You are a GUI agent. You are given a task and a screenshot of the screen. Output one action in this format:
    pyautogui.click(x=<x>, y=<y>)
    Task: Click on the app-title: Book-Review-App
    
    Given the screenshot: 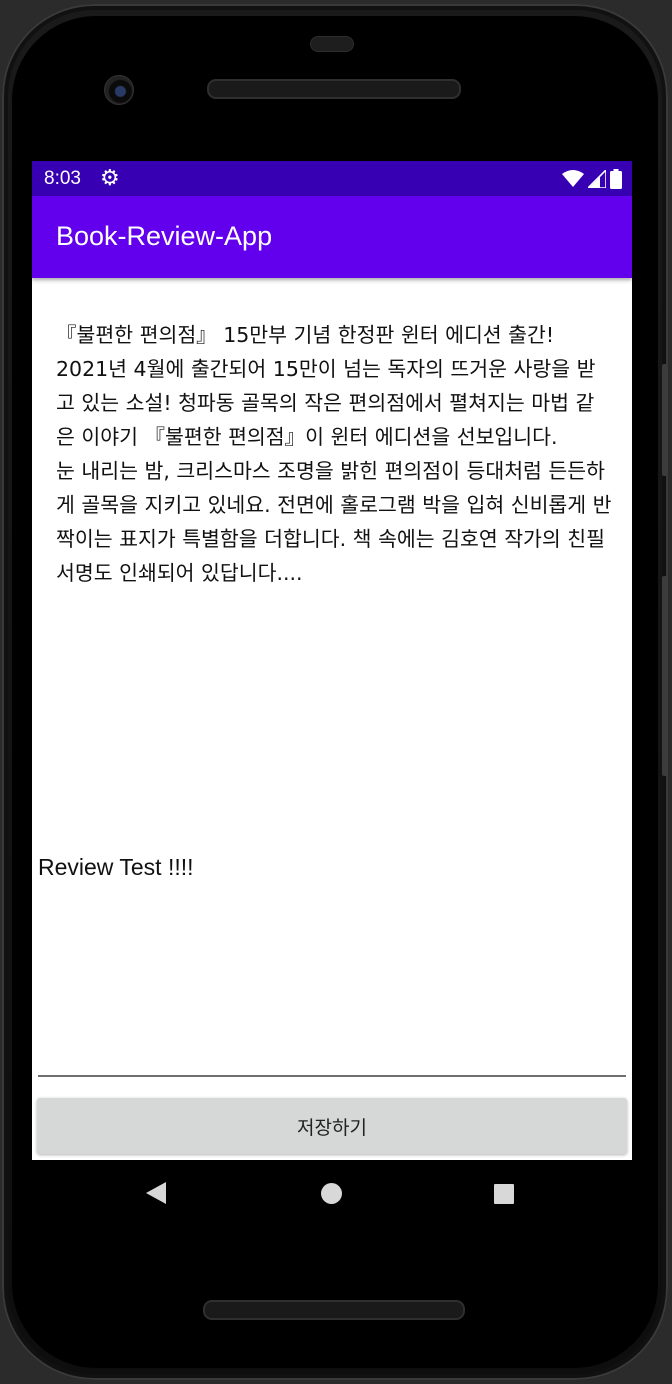 What is the action you would take?
    pyautogui.click(x=164, y=236)
    